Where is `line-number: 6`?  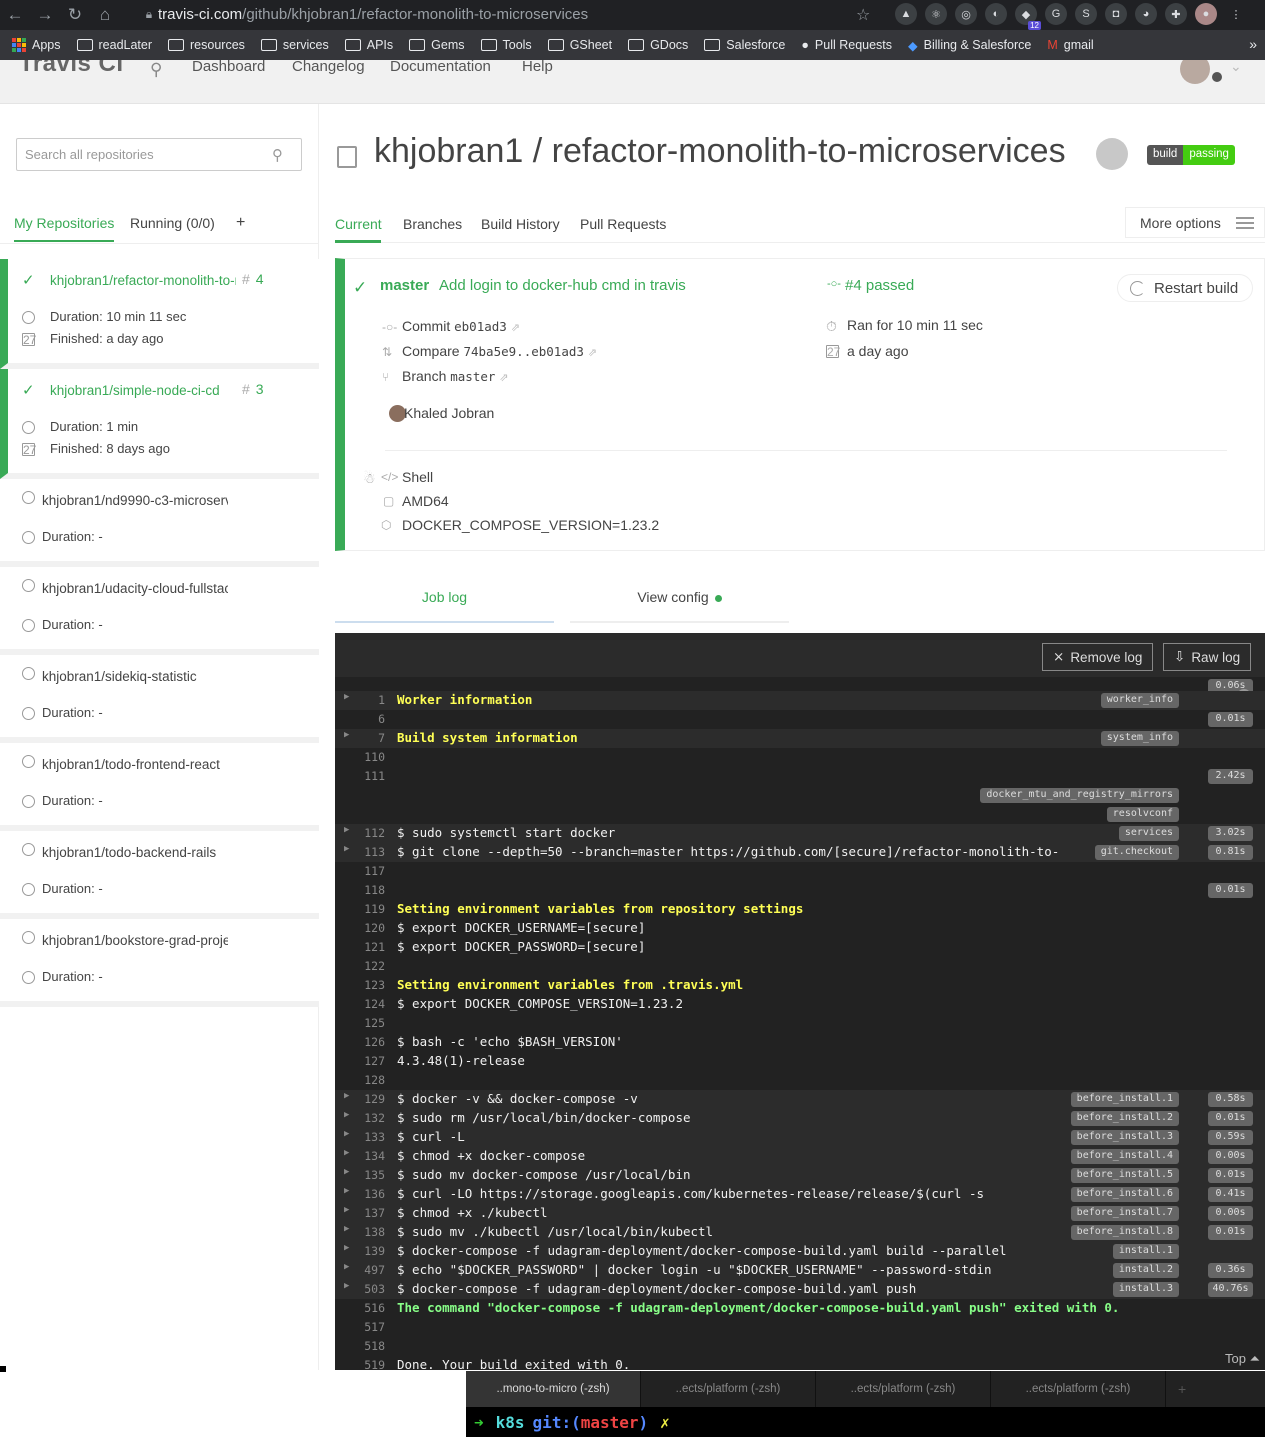
line-number: 6 is located at coordinates (368, 719).